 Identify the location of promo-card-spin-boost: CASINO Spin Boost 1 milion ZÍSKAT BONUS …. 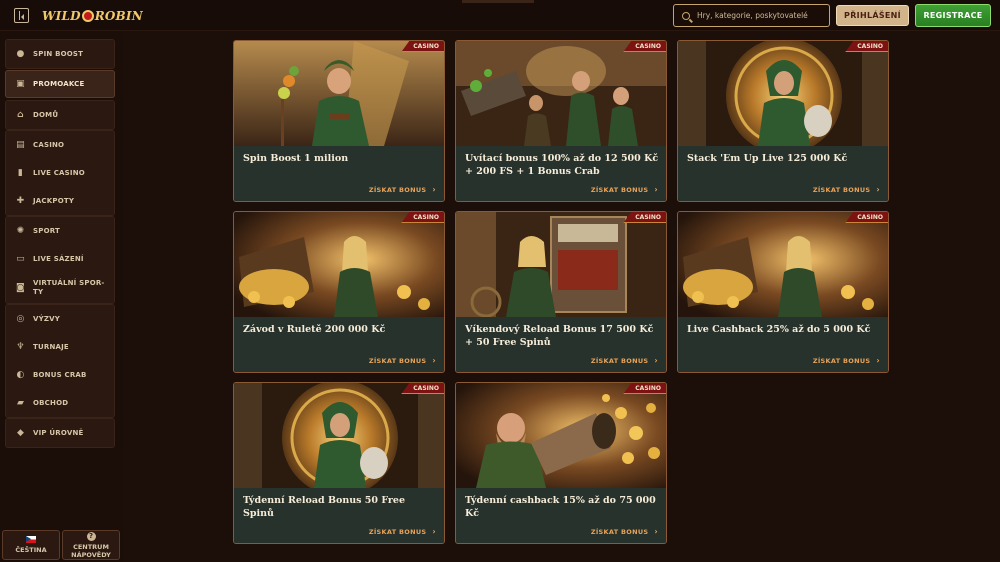
(339, 121).